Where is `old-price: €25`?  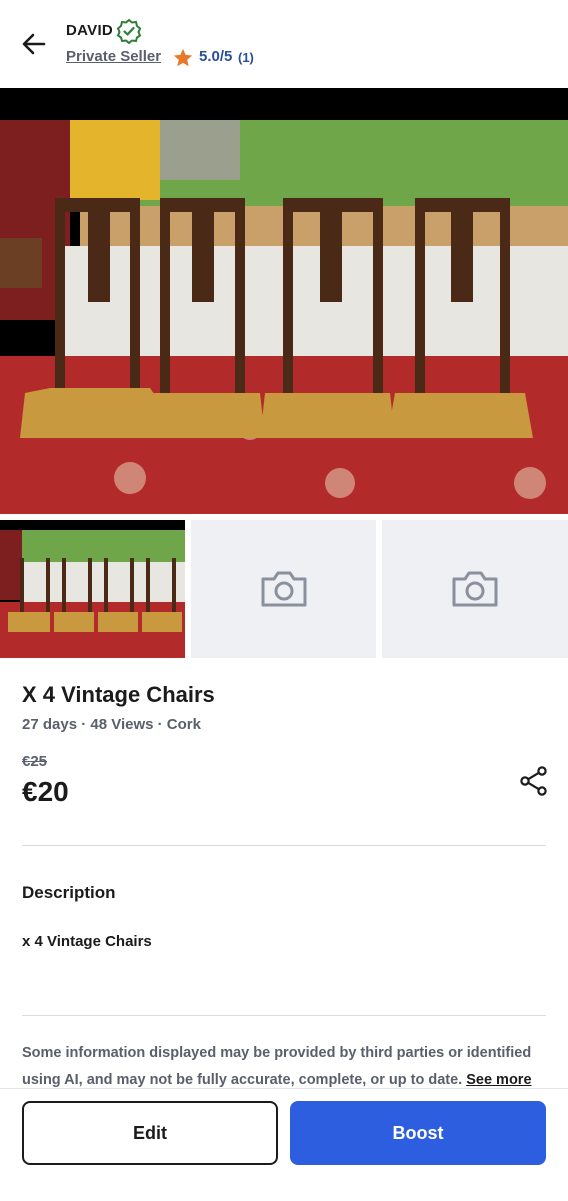 old-price: €25 is located at coordinates (35, 761).